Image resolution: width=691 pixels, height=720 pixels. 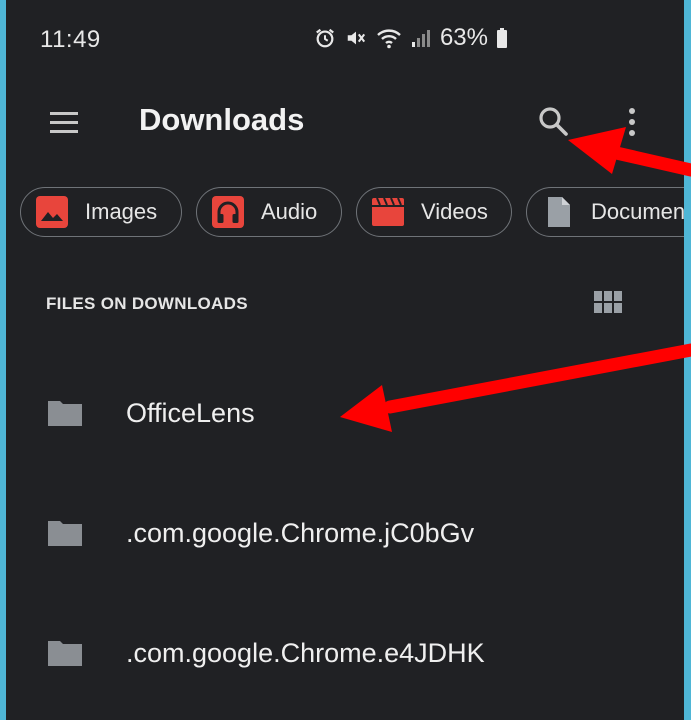 I want to click on app-bar: Downloads, so click(x=345, y=124).